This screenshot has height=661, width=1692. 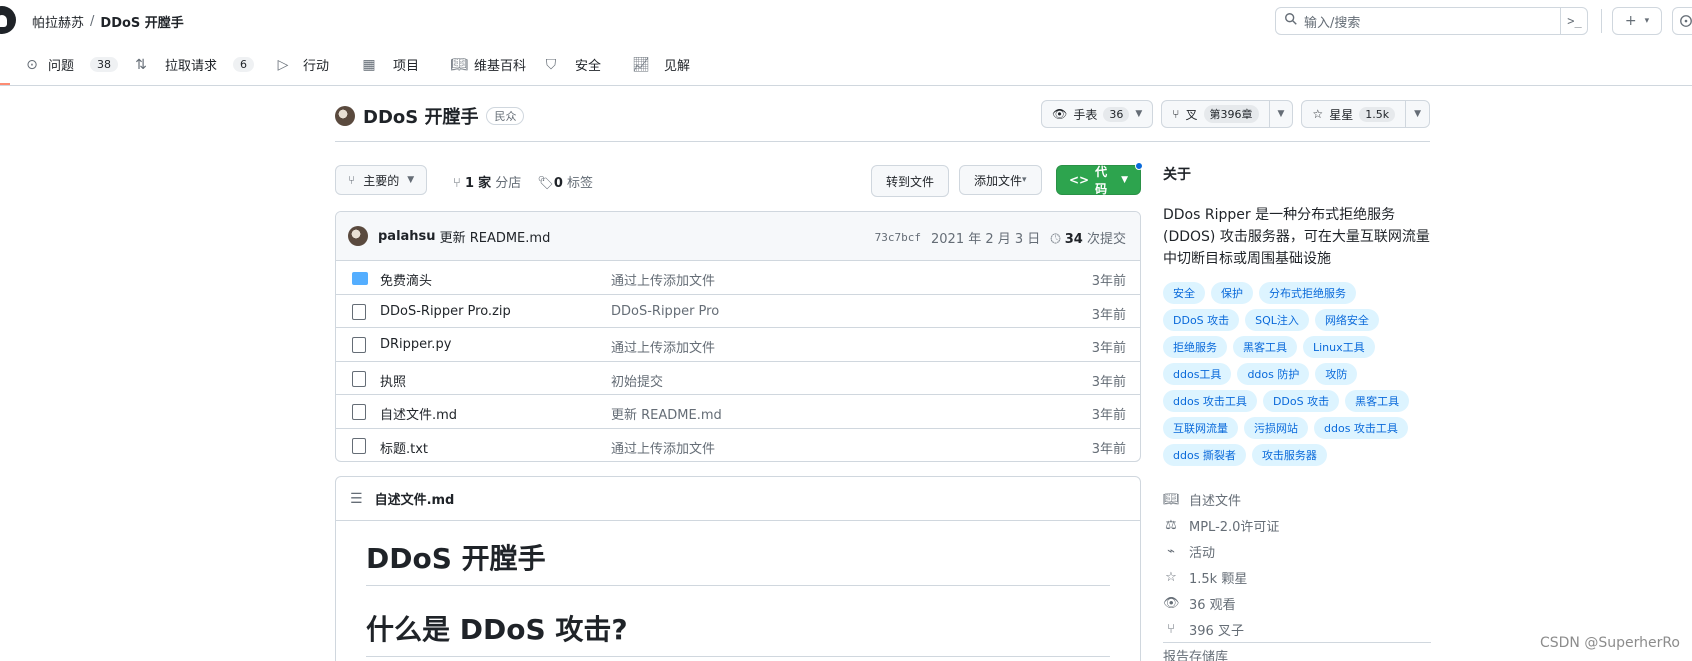 I want to click on tab-security: ⛉ 安全, so click(x=572, y=65).